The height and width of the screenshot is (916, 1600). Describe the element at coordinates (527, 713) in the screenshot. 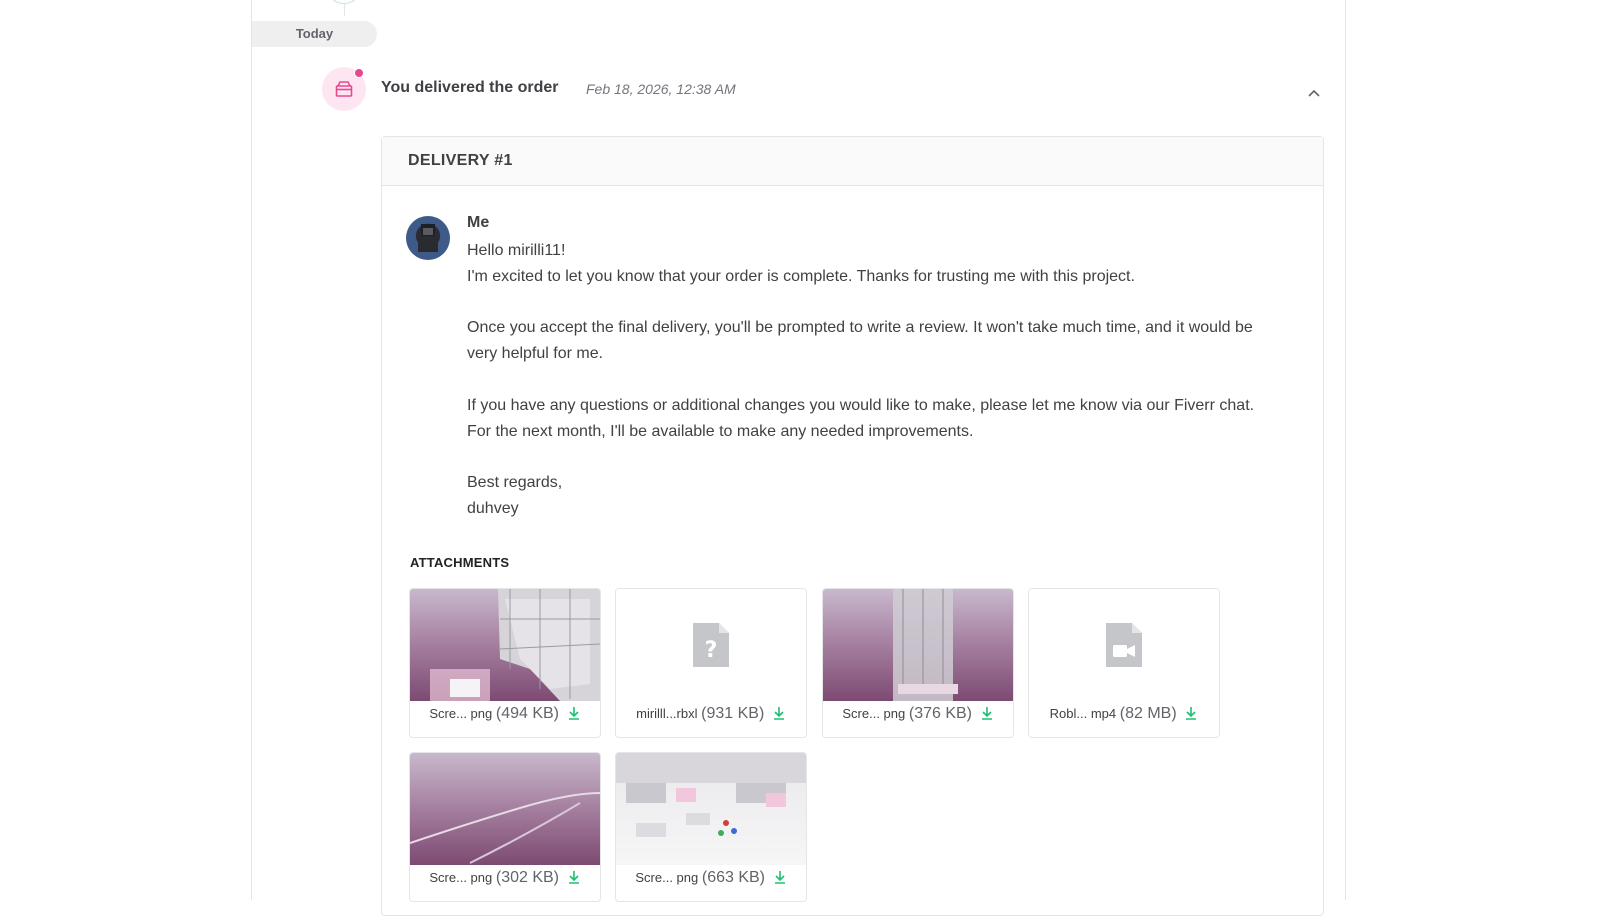

I see `attachment-size: (494 KB)` at that location.